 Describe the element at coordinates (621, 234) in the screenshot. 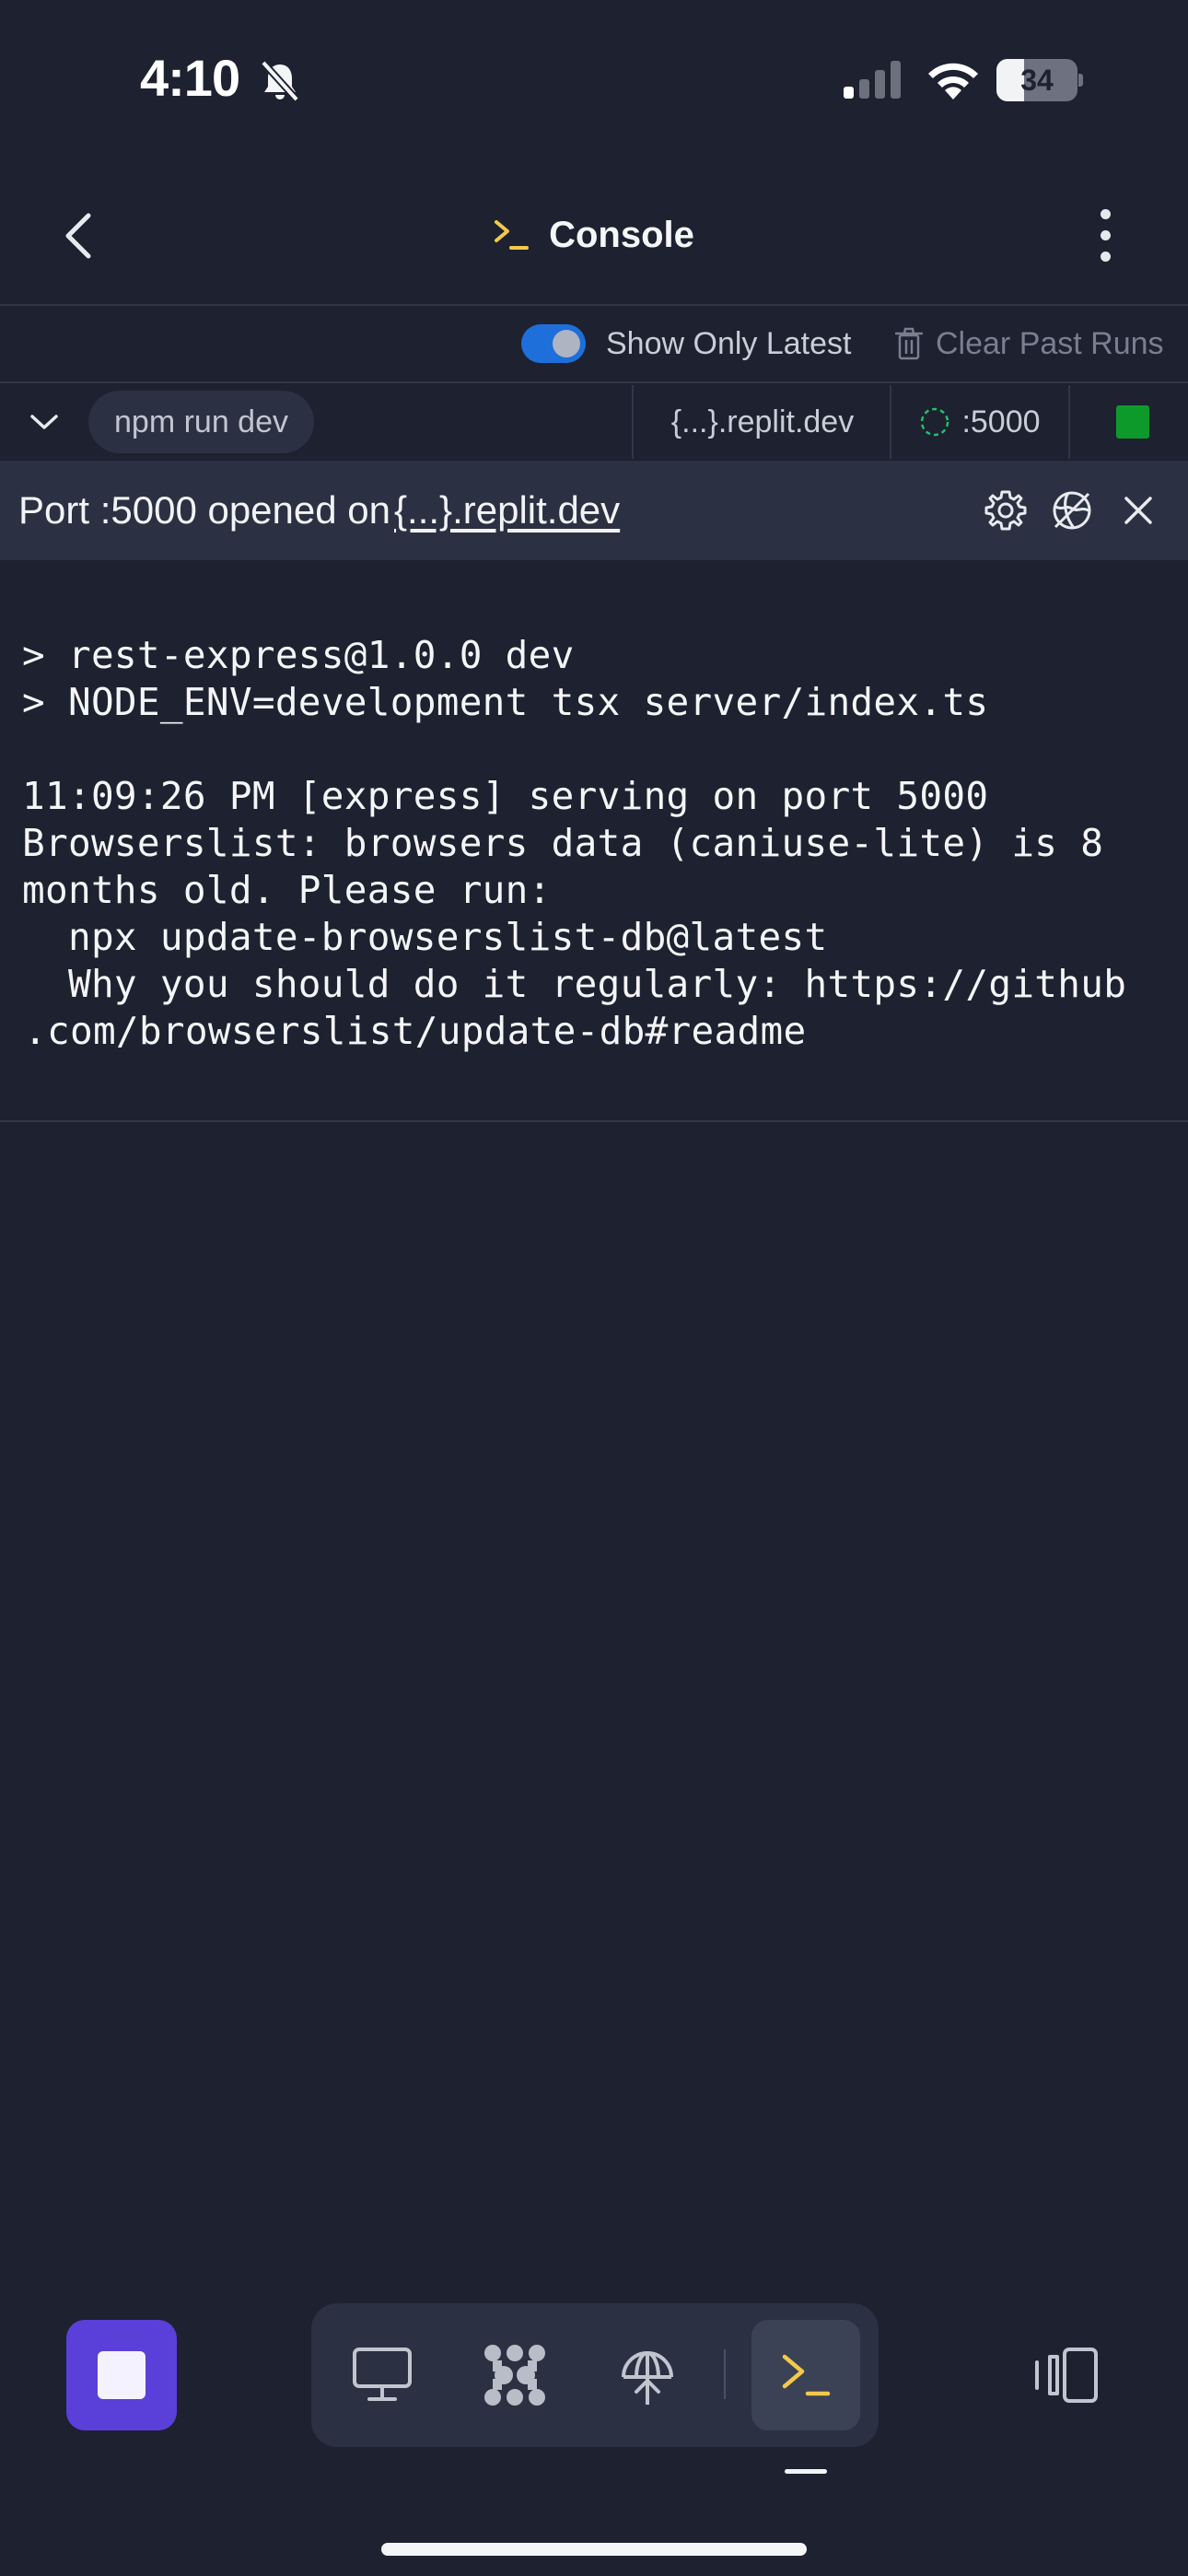

I see `page-title-text: Console` at that location.